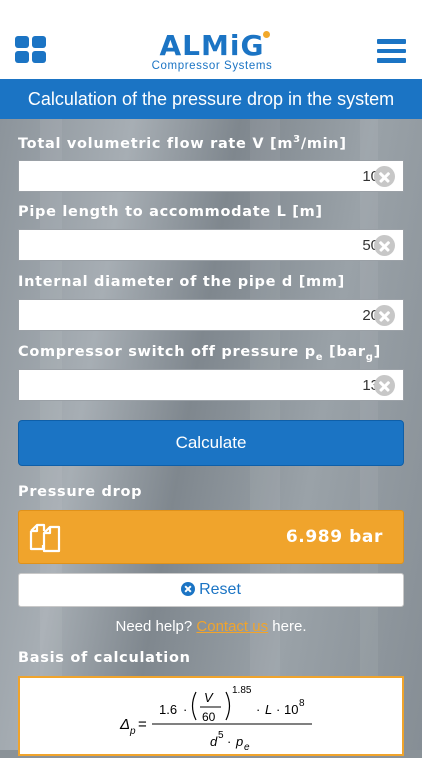 Image resolution: width=422 pixels, height=758 pixels. I want to click on svg-text: 60, so click(209, 717).